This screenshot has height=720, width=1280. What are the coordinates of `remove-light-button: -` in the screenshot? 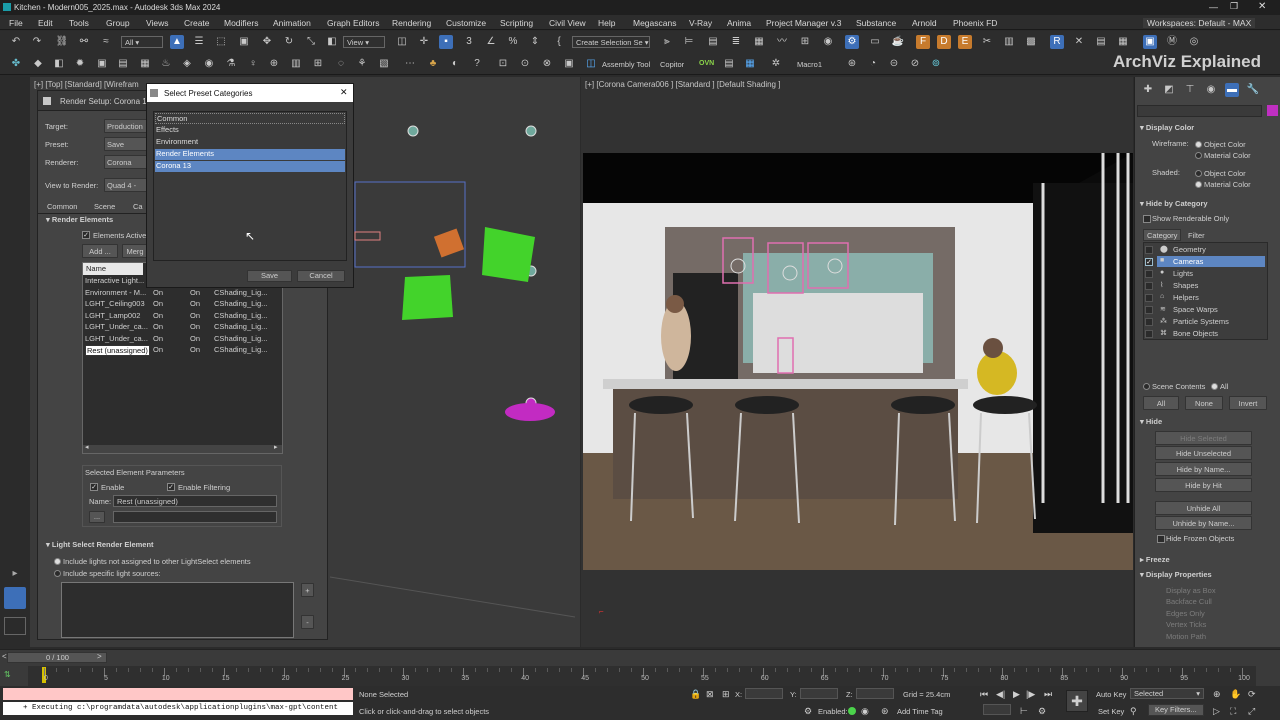 It's located at (307, 622).